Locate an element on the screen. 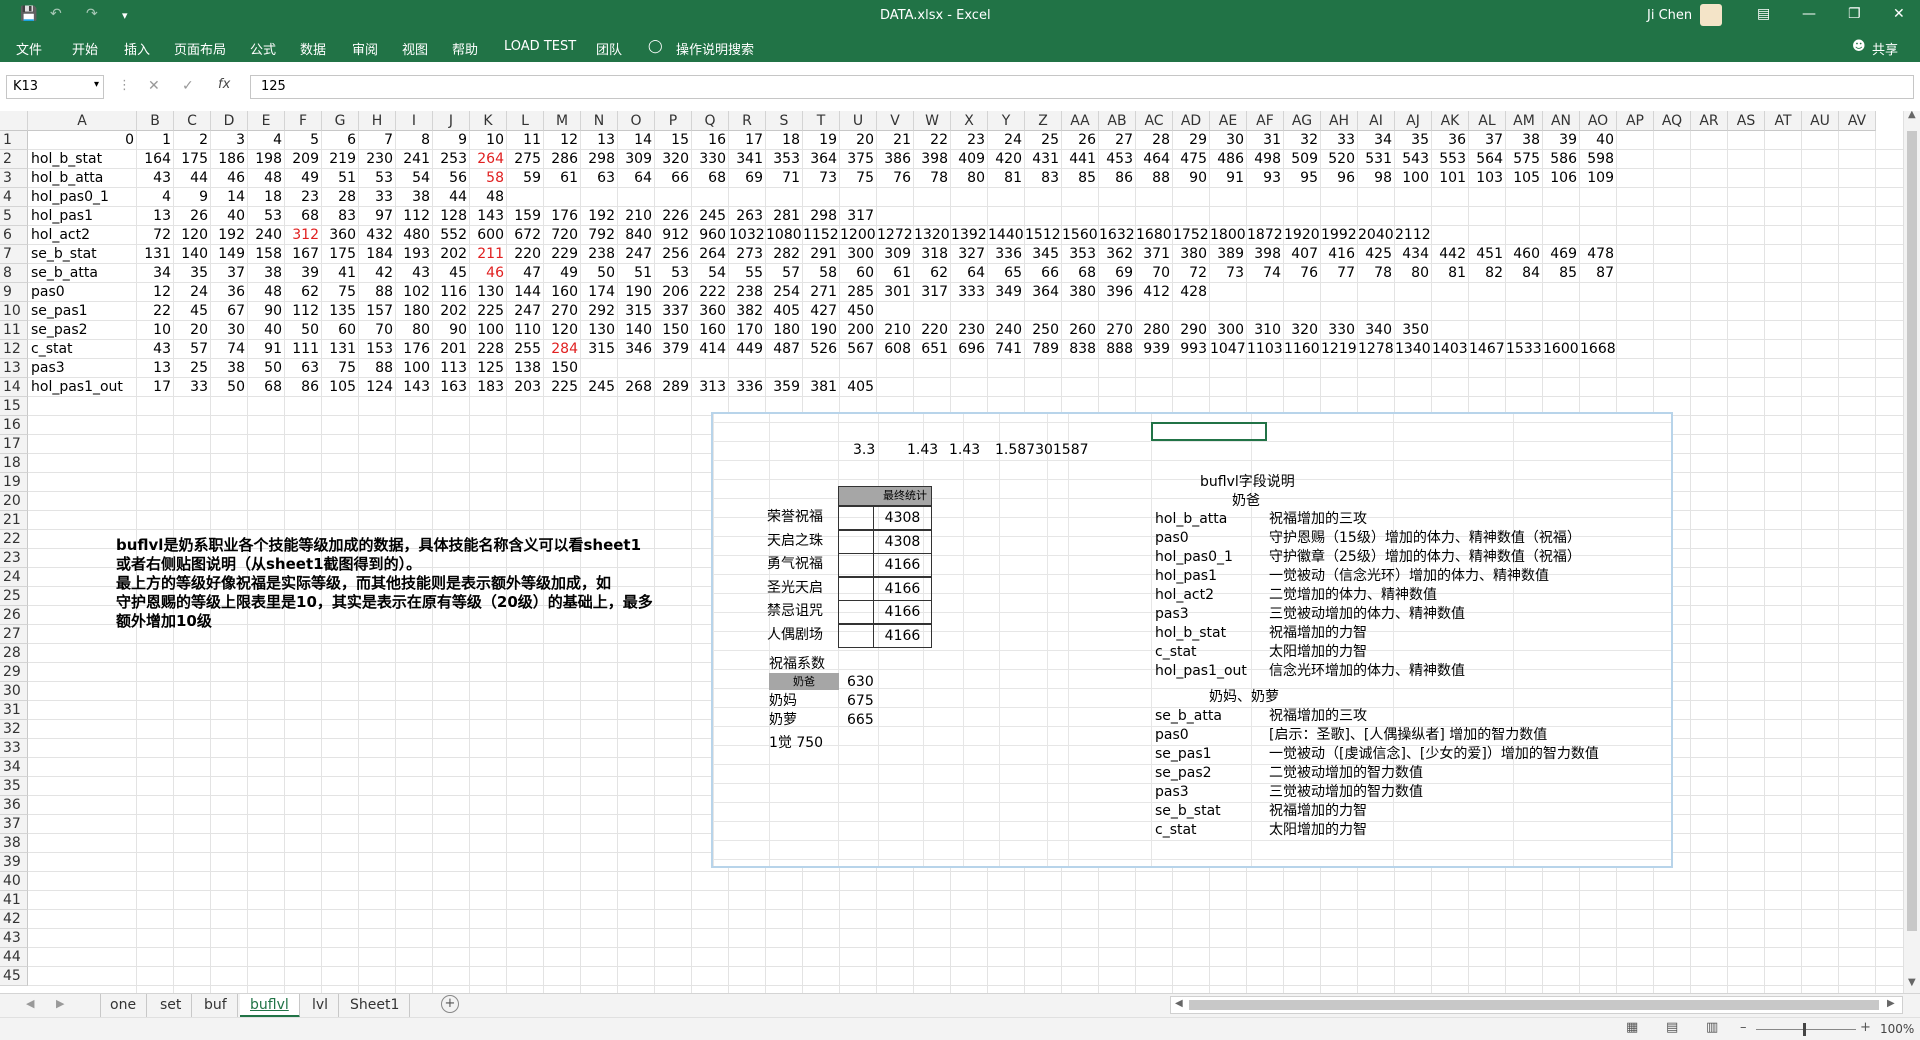  cell: 14 is located at coordinates (228, 197).